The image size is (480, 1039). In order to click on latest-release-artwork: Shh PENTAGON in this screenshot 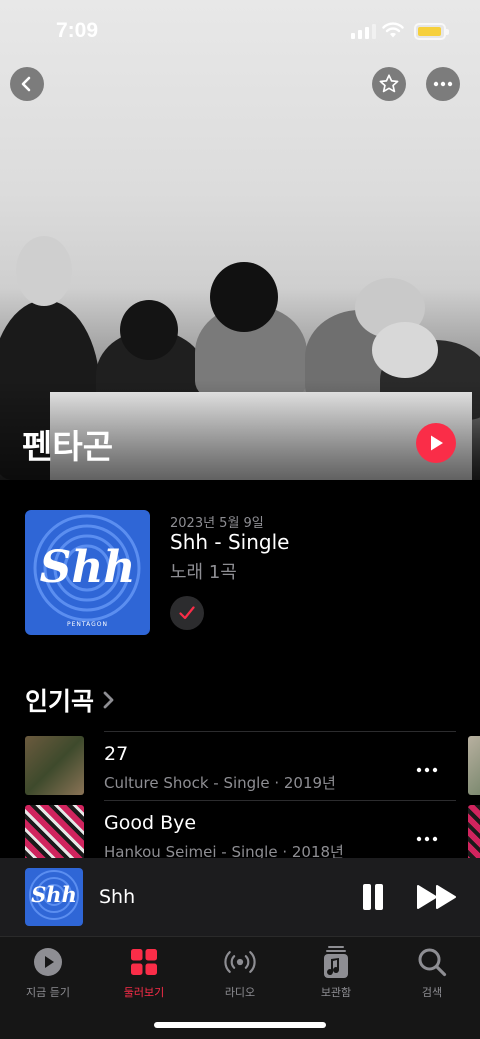, I will do `click(87, 572)`.